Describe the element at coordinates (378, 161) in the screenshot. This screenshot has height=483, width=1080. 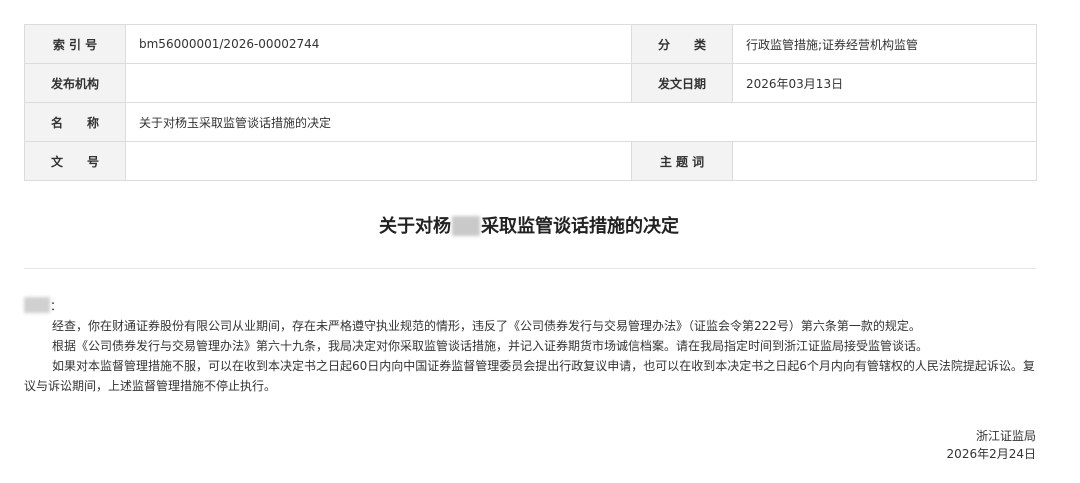
I see `document-number-value` at that location.